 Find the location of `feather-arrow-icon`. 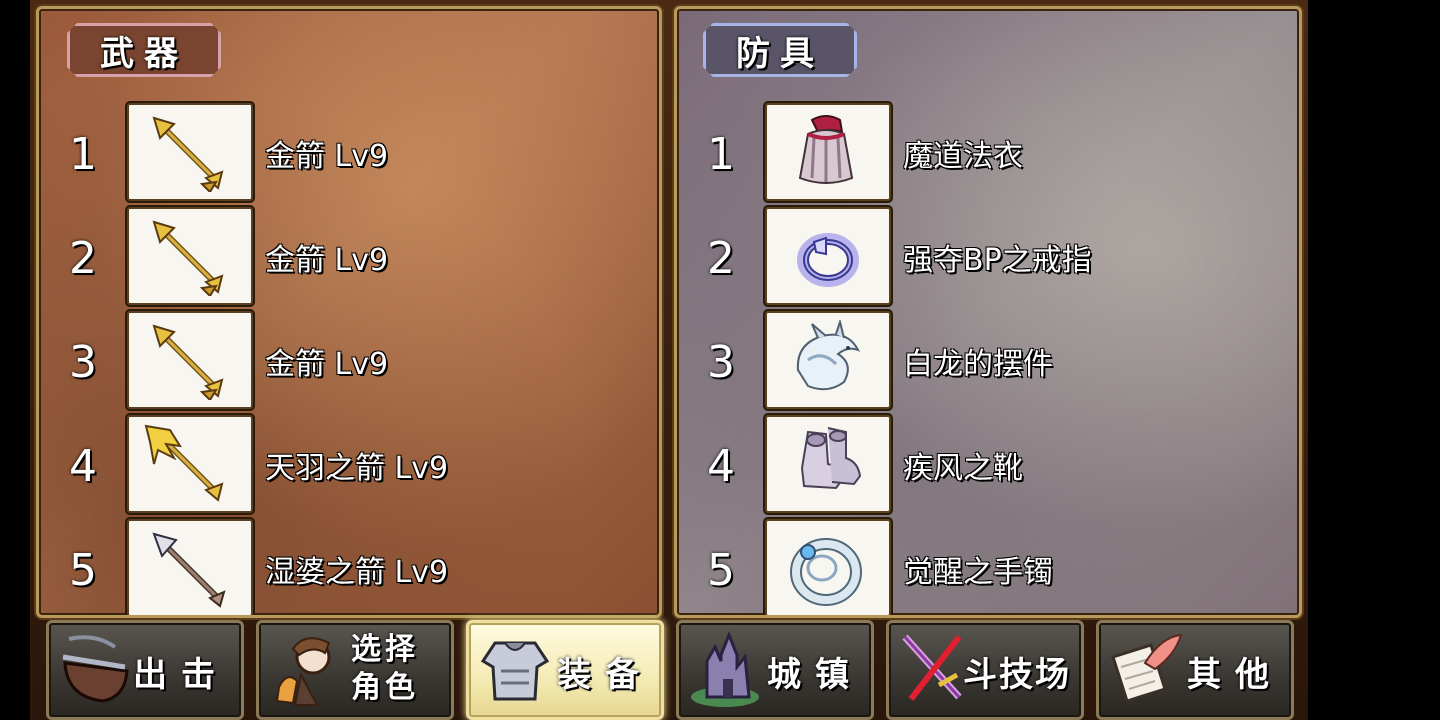

feather-arrow-icon is located at coordinates (184, 463).